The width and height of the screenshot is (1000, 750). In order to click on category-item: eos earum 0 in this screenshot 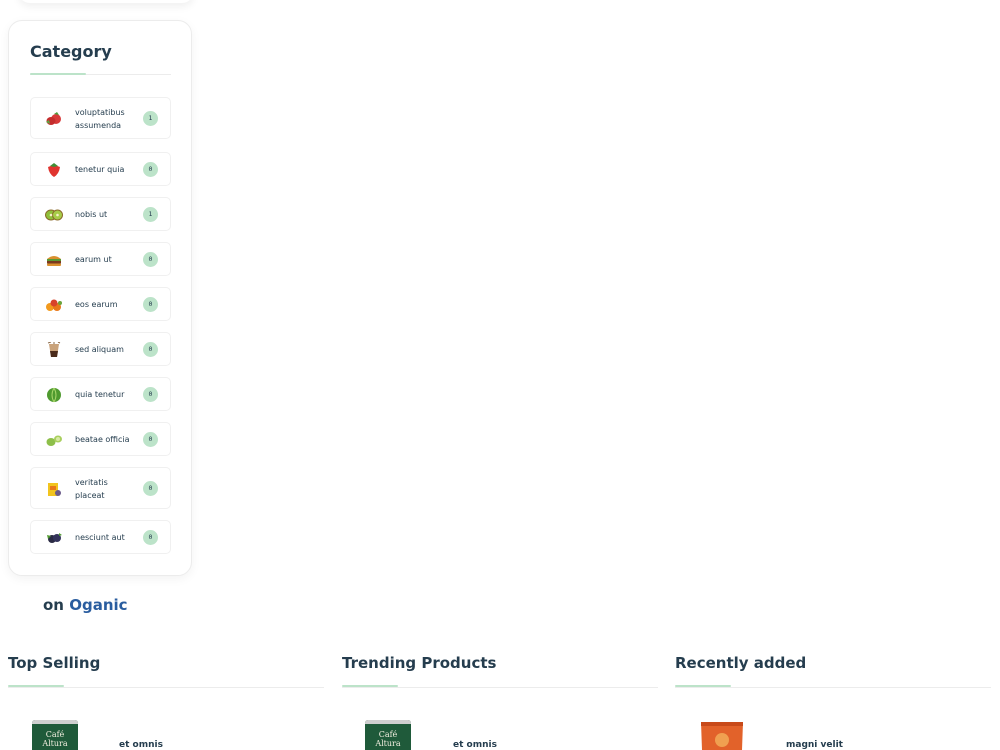, I will do `click(100, 304)`.